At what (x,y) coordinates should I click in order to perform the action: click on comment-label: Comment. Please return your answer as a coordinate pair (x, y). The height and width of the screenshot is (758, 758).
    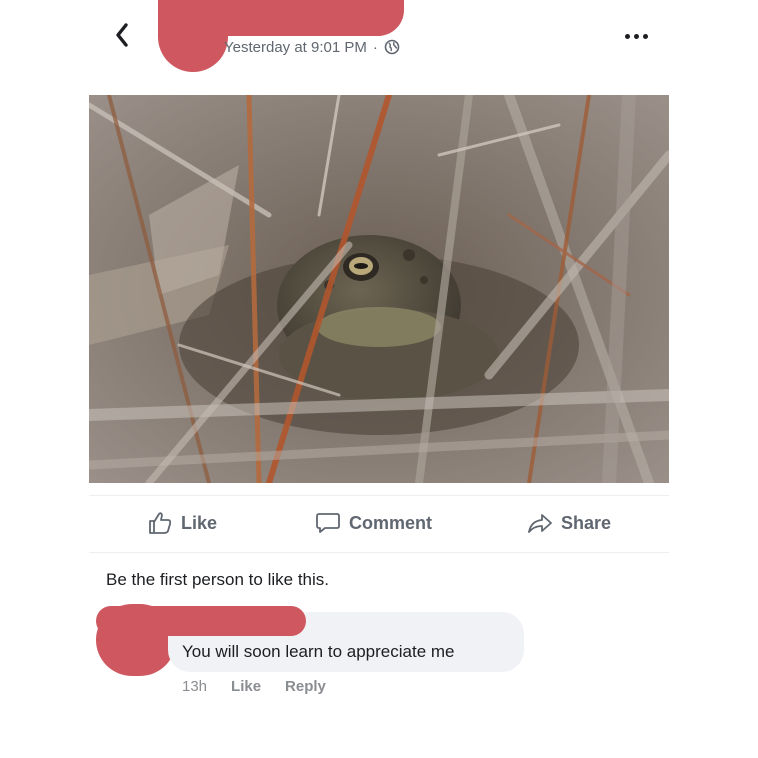
    Looking at the image, I should click on (391, 522).